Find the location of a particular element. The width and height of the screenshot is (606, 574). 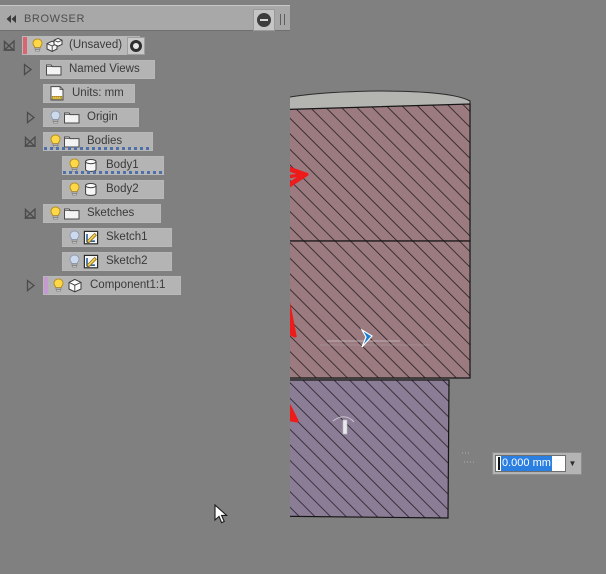

resize-grip-icon is located at coordinates (282, 19).